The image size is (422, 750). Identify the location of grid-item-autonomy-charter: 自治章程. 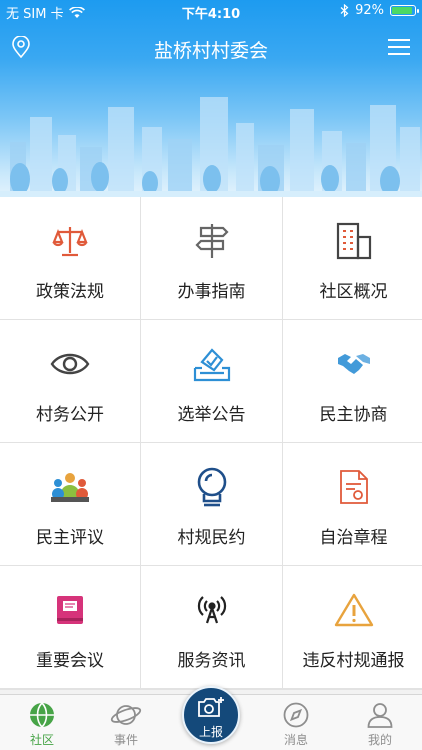
(352, 504).